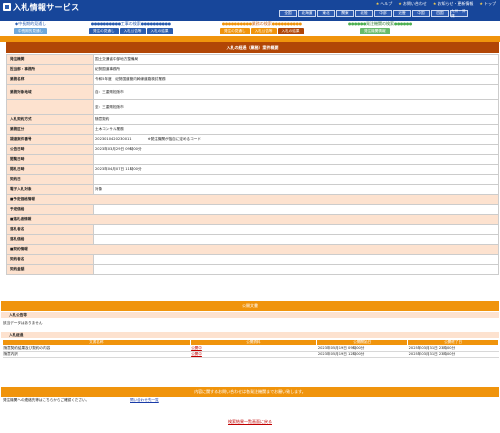  Describe the element at coordinates (412, 4) in the screenshot. I see `contact-link: お問い合わせ` at that location.